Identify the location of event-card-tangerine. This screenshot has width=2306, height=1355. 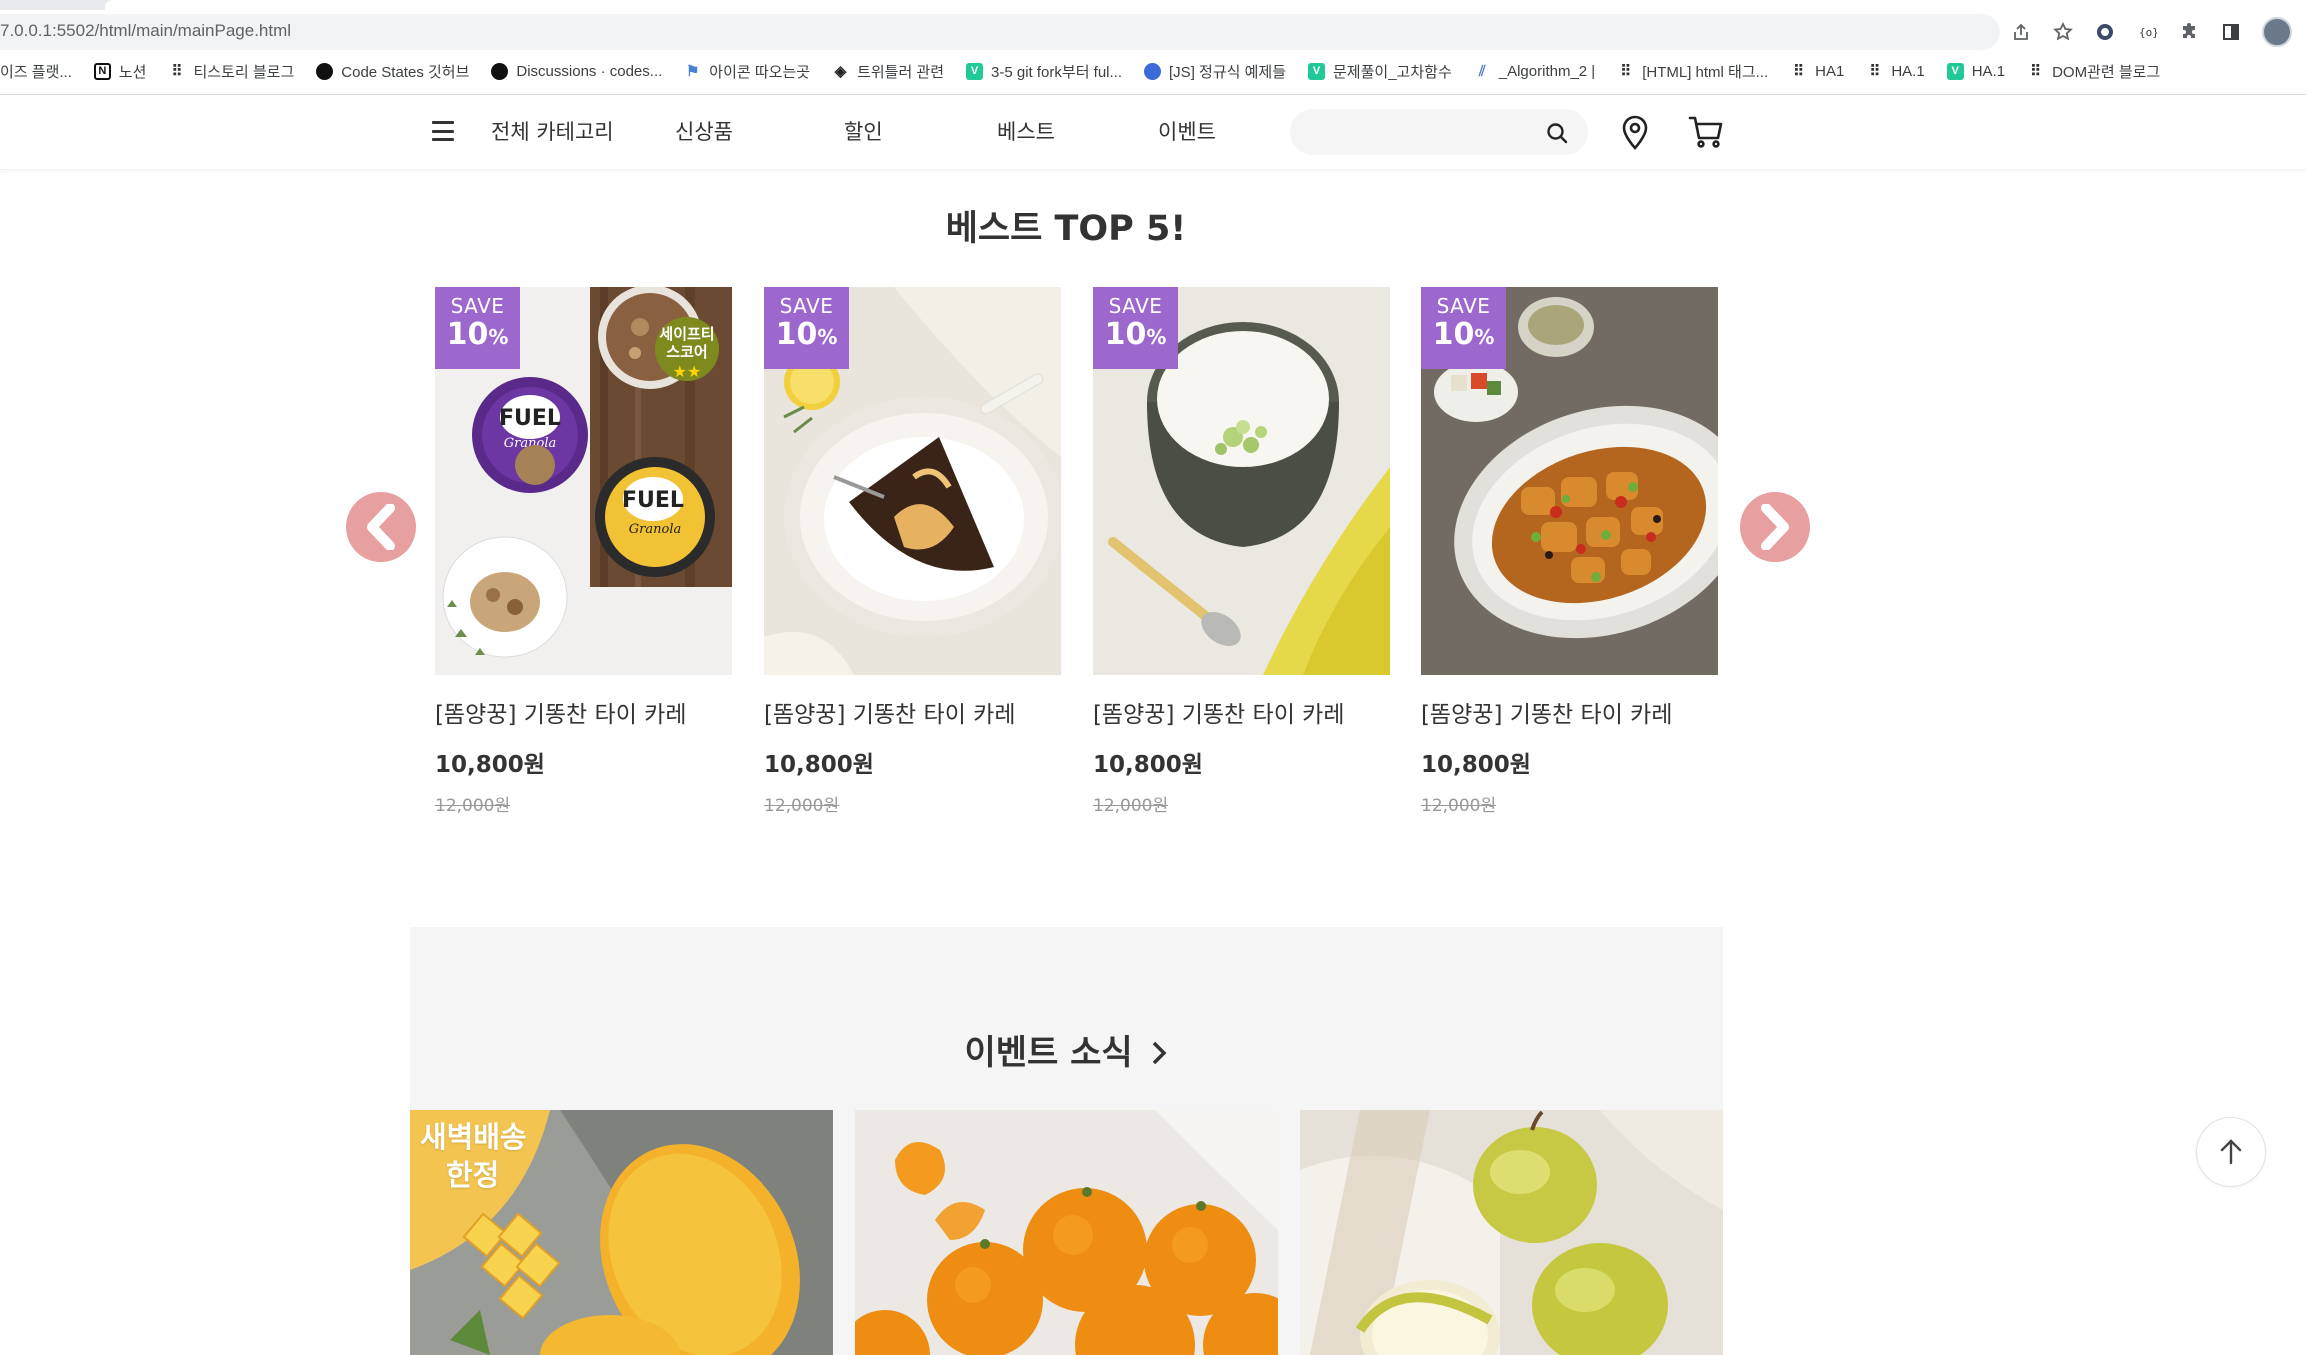
(1066, 1232).